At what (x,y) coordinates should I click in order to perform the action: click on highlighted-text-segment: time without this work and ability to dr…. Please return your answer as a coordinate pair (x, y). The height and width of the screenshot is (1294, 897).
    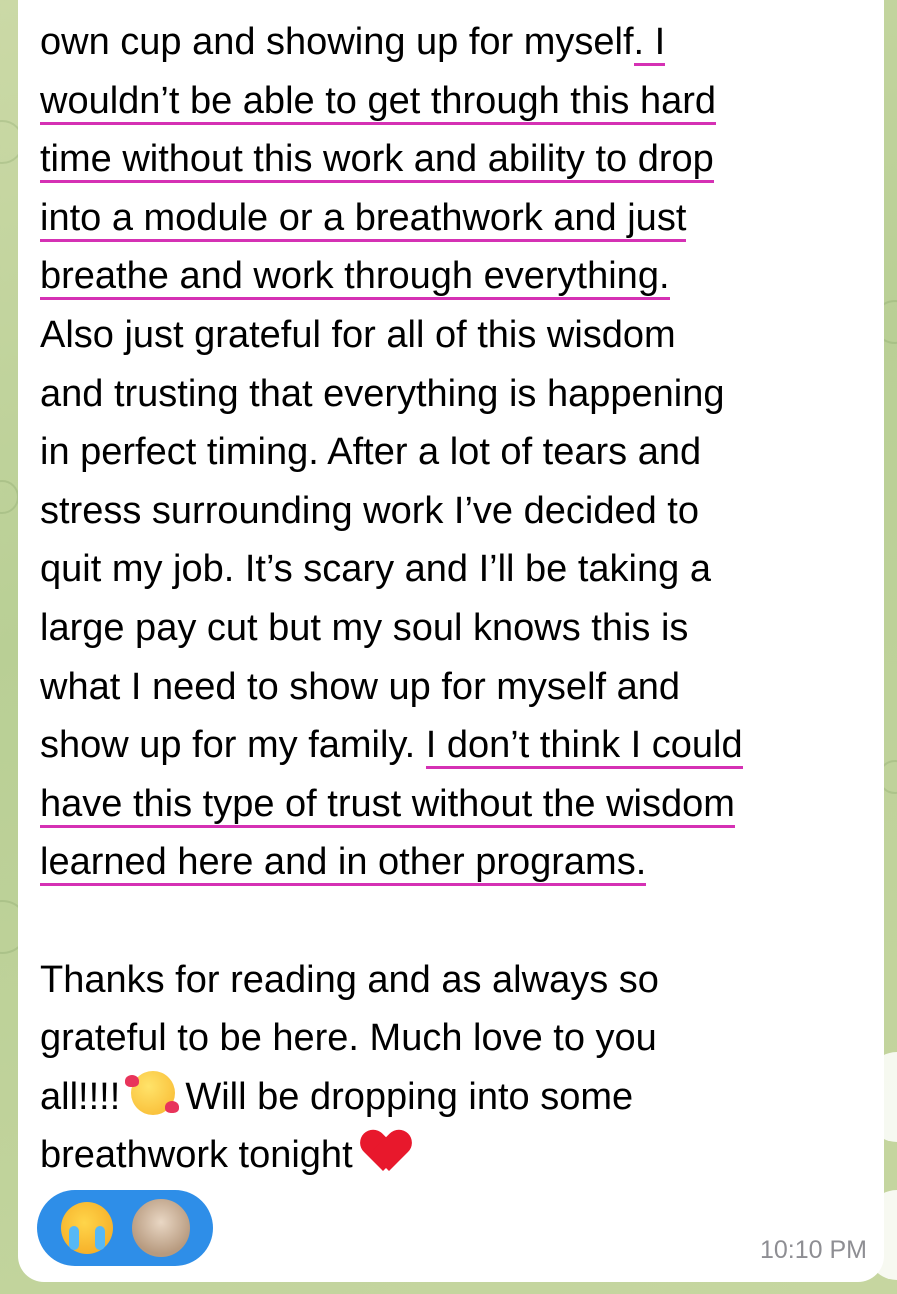
    Looking at the image, I should click on (377, 161).